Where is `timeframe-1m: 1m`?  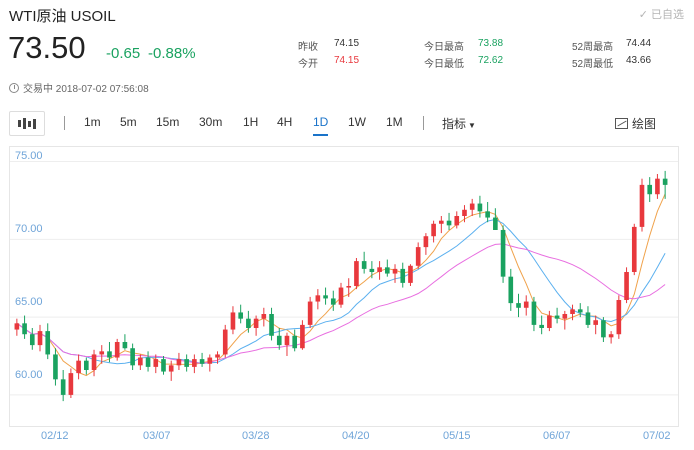
timeframe-1m: 1m is located at coordinates (92, 122).